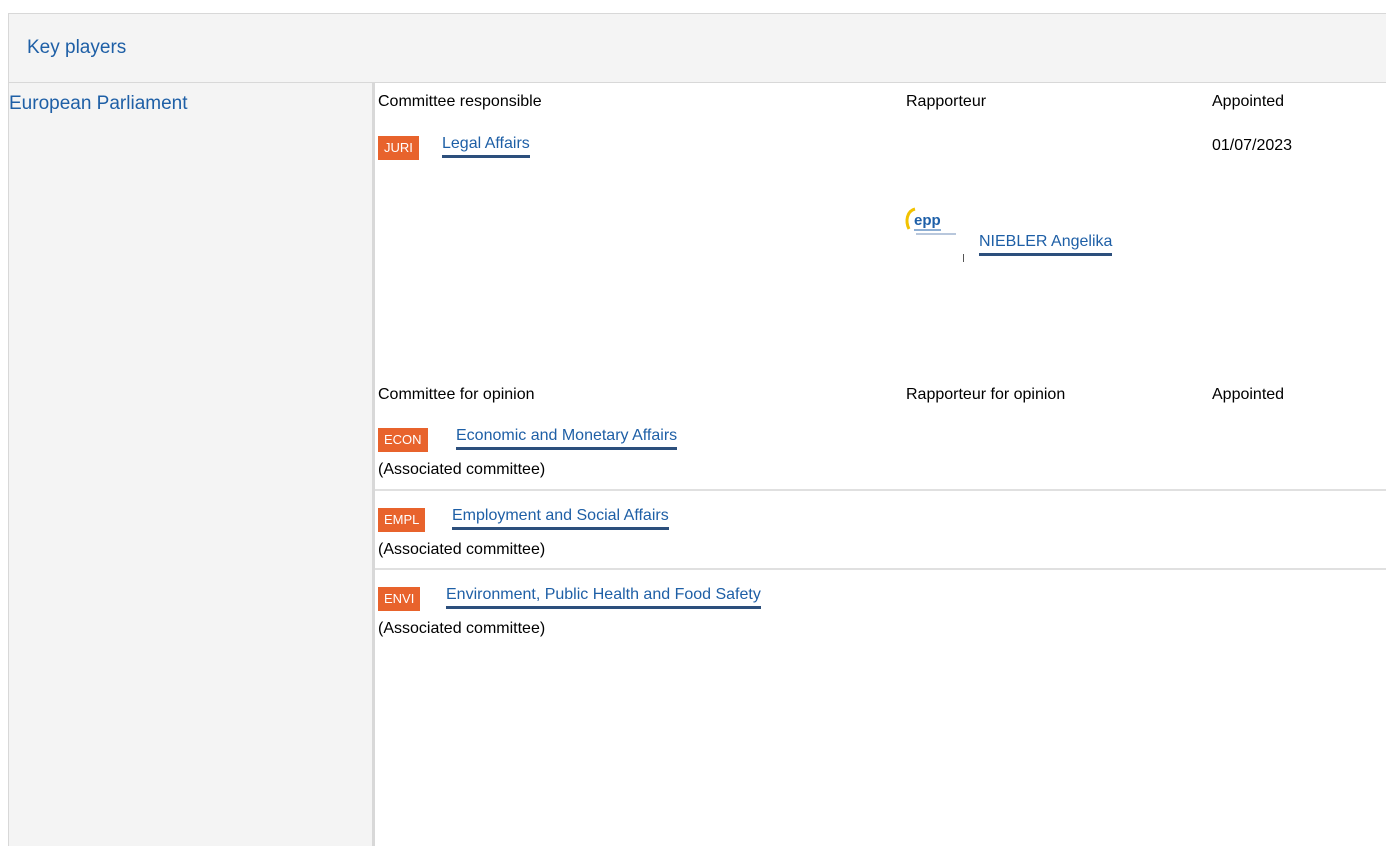 Image resolution: width=1386 pixels, height=846 pixels. I want to click on epp-logo-icon: epp, so click(930, 221).